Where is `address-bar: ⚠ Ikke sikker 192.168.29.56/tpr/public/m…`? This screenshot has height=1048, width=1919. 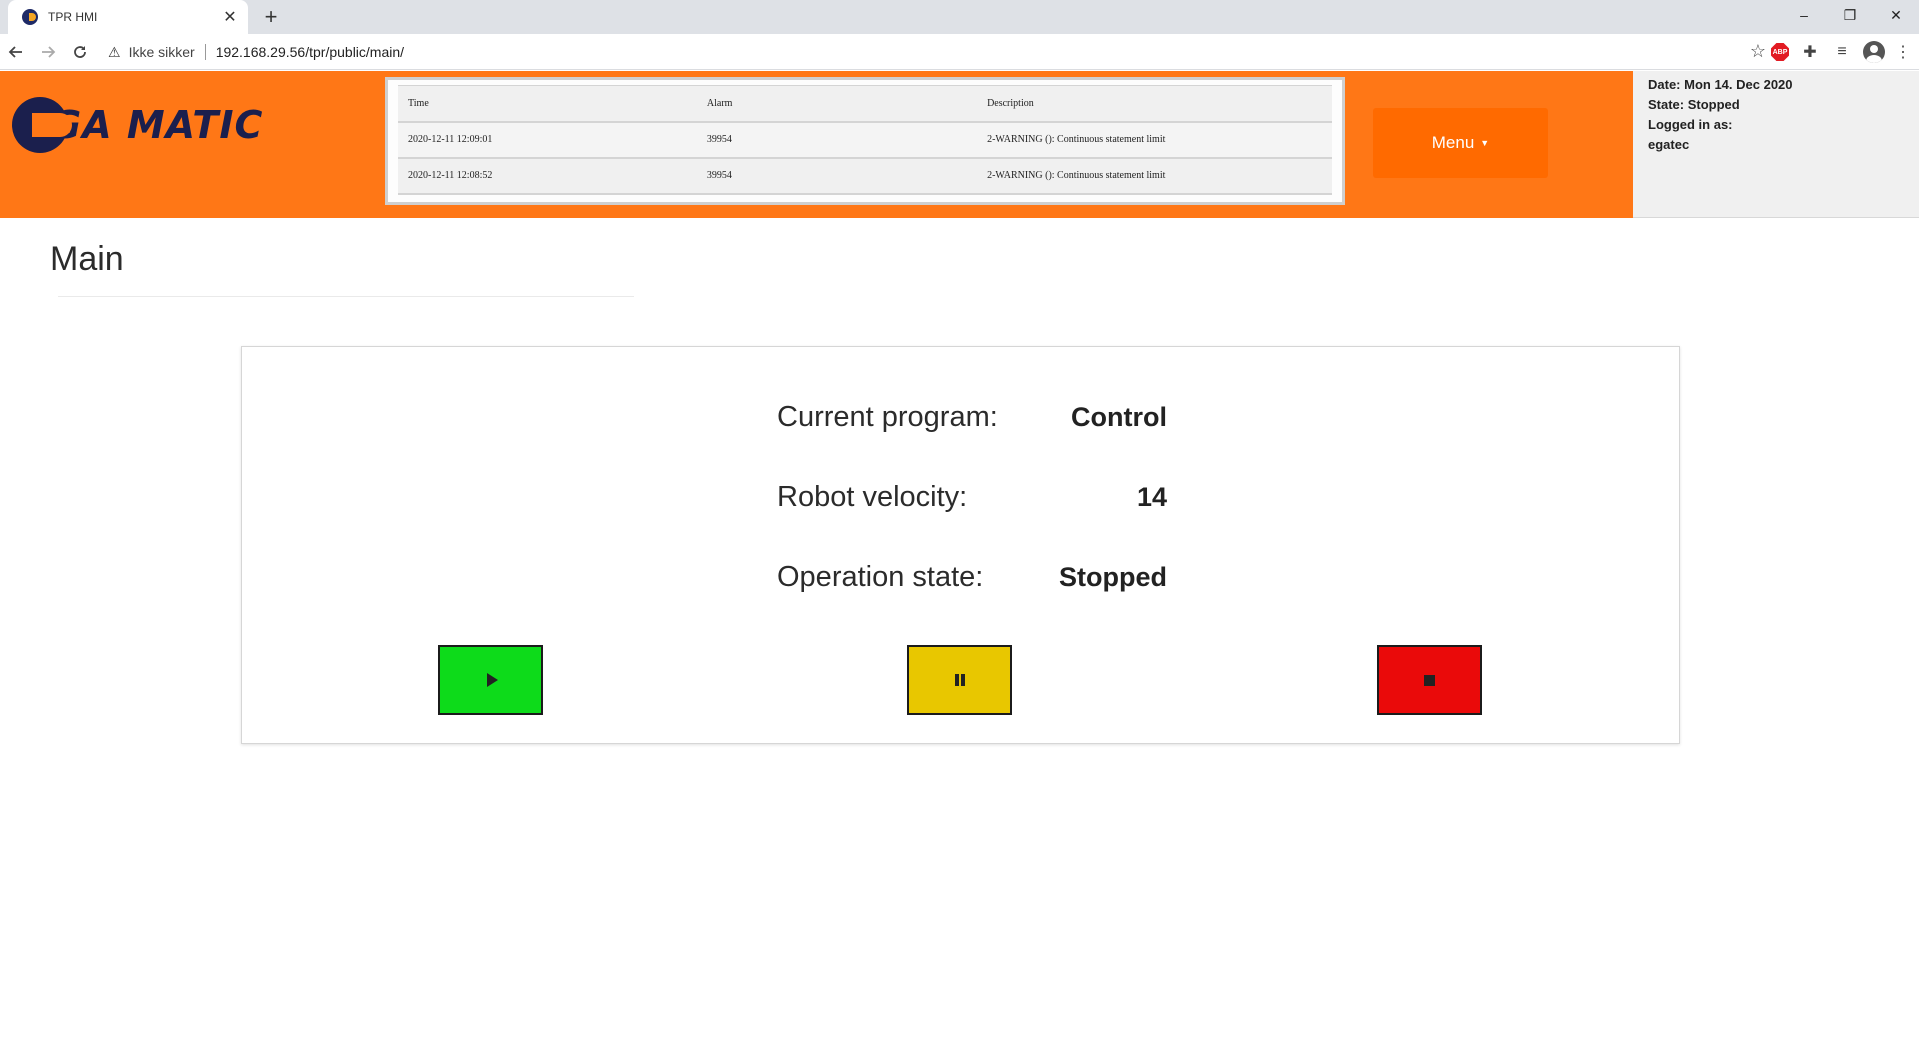 address-bar: ⚠ Ikke sikker 192.168.29.56/tpr/public/m… is located at coordinates (943, 52).